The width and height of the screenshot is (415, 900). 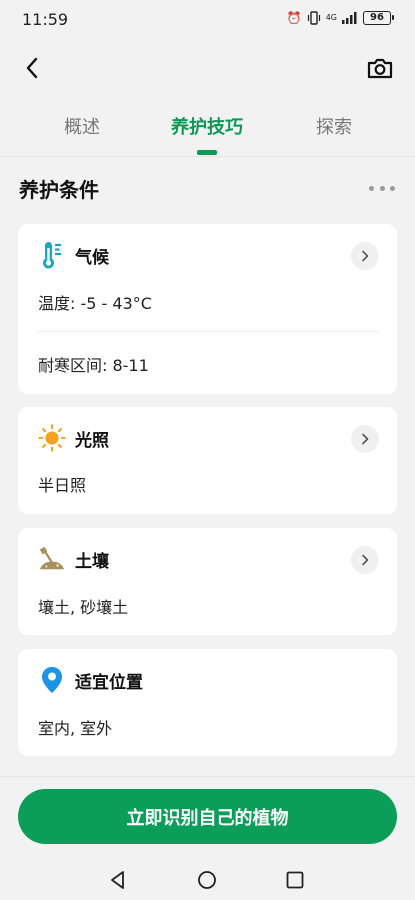 I want to click on tab-overview: 概述, so click(x=82, y=126).